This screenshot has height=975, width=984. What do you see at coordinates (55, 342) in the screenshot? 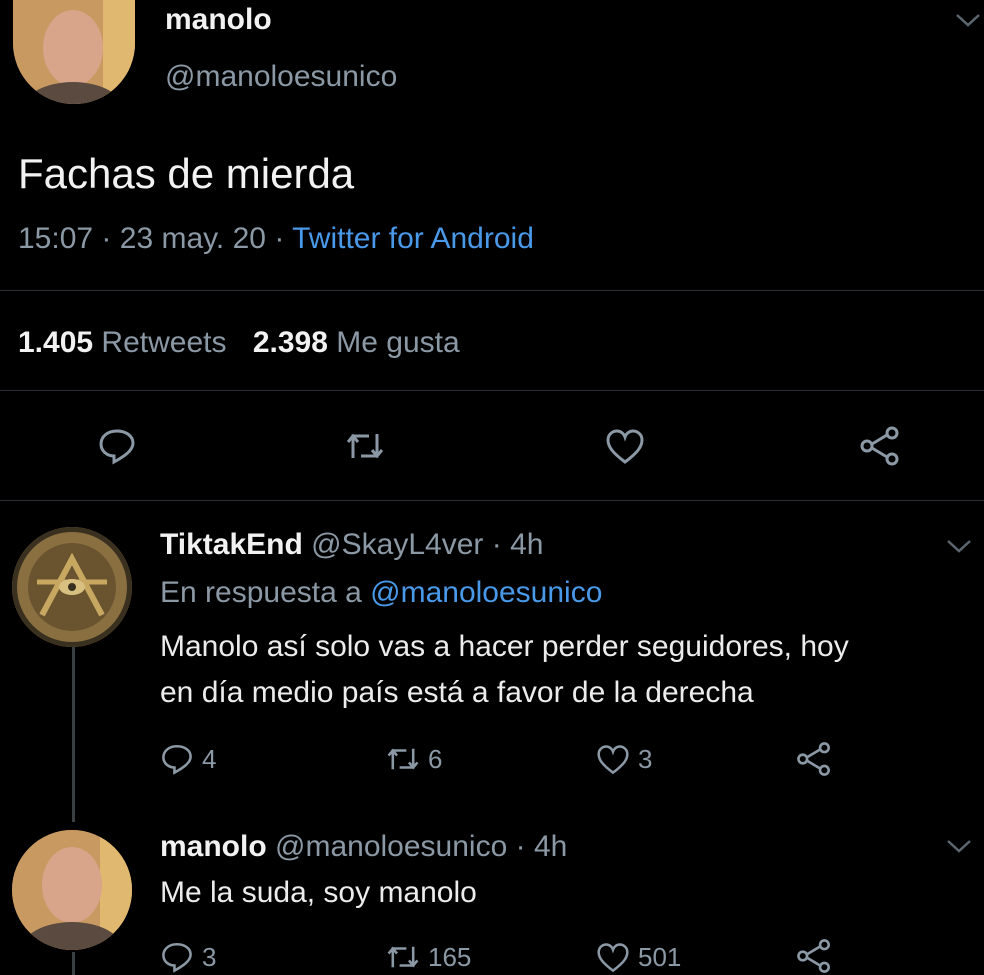
I see `retweets-count: 1.405` at bounding box center [55, 342].